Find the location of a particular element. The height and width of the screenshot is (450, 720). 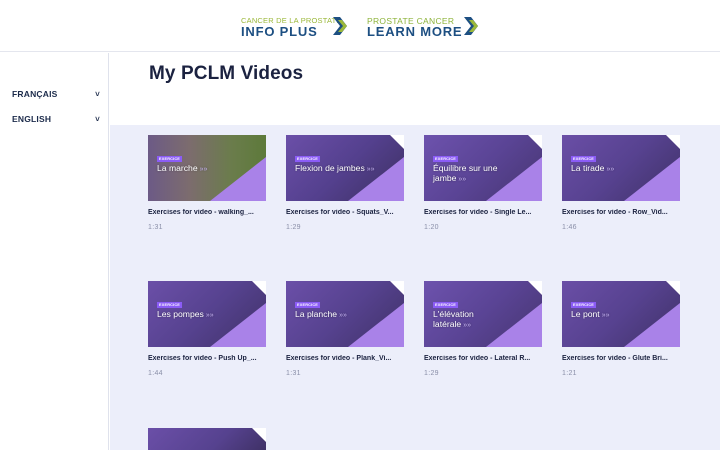

video-thumbnail-partial is located at coordinates (207, 439).